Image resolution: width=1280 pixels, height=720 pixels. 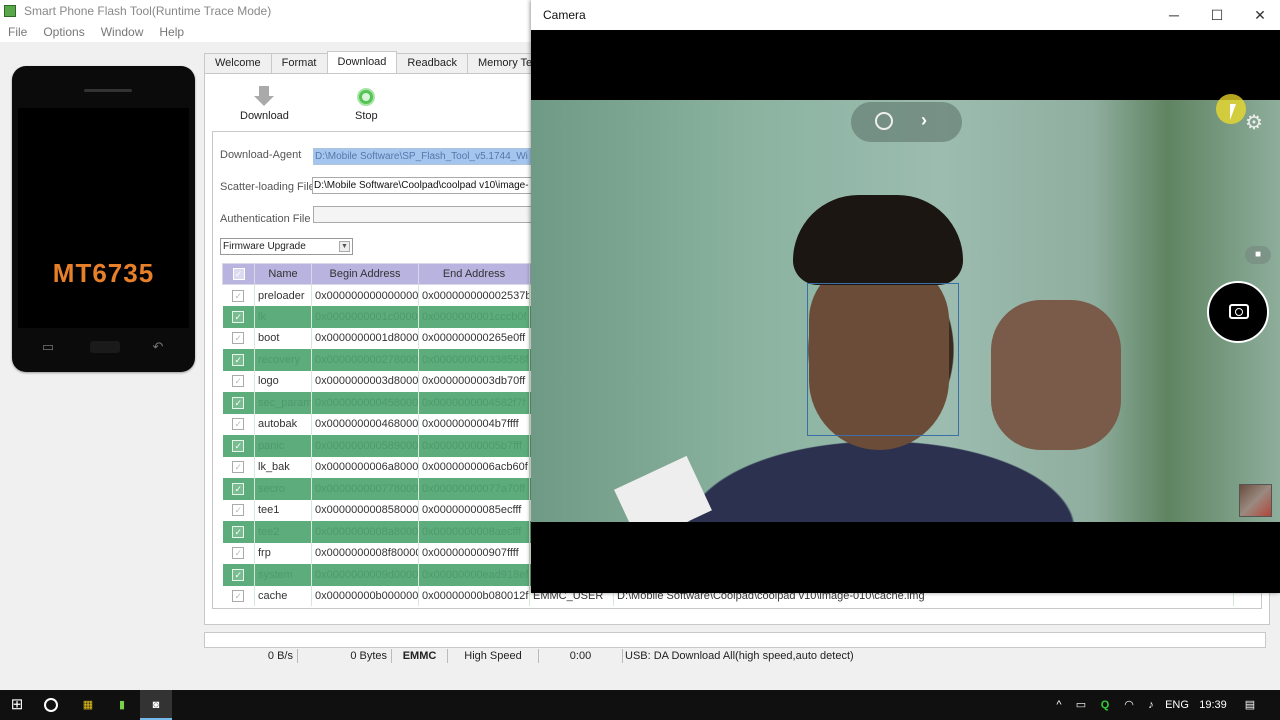 I want to click on camera-taskbar-icon: ◙, so click(x=156, y=705).